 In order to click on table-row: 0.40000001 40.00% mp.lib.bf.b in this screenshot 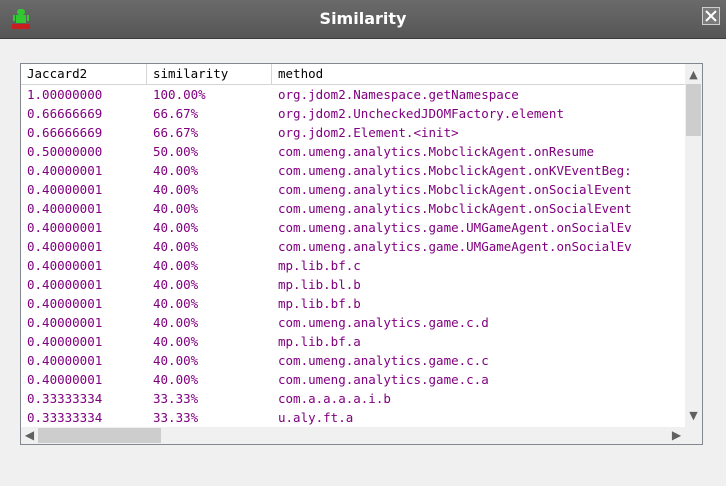, I will do `click(353, 303)`.